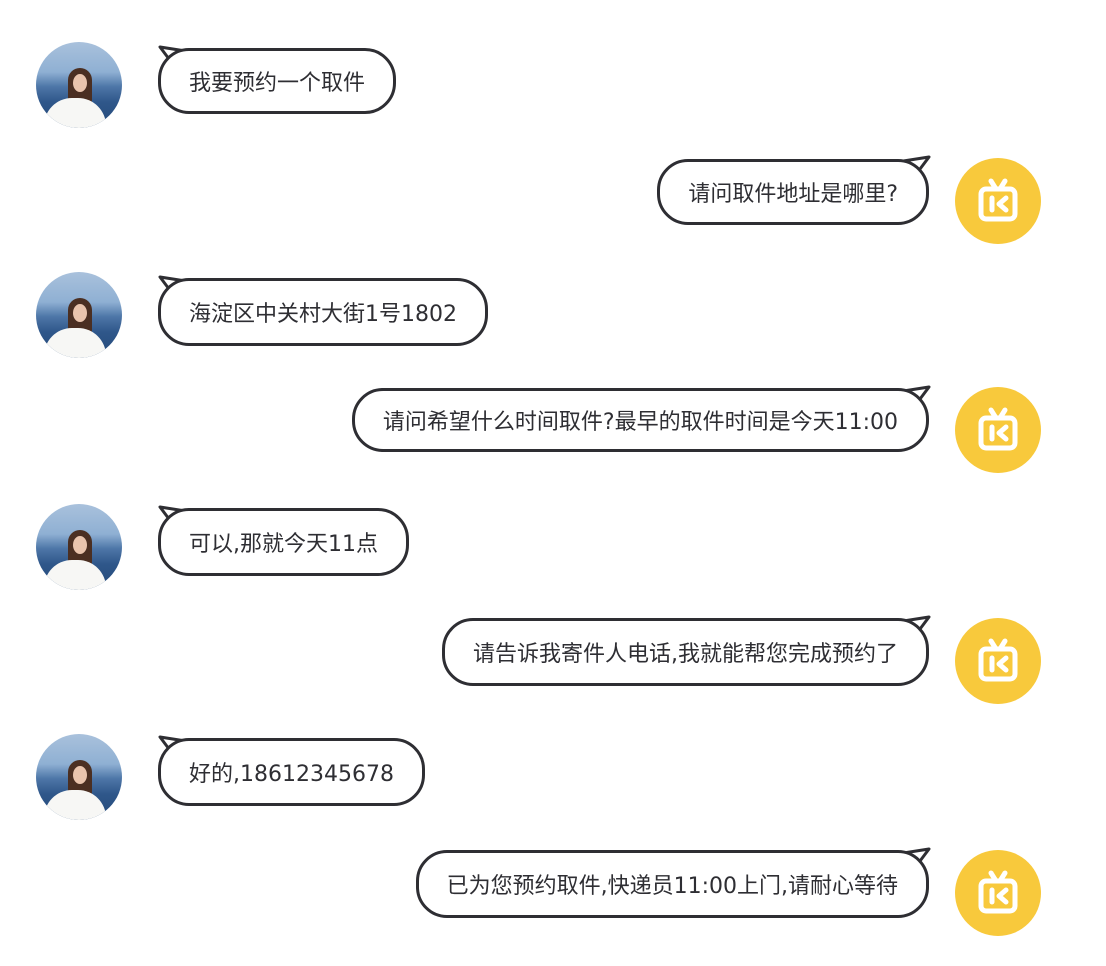  Describe the element at coordinates (553, 794) in the screenshot. I see `message-row-user: 好的,18612345678` at that location.